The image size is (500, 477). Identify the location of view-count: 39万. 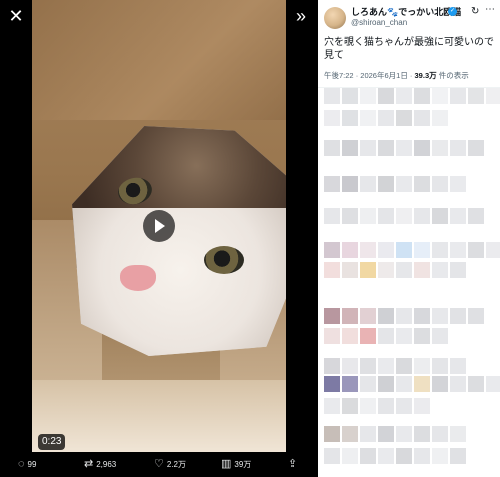
(243, 464).